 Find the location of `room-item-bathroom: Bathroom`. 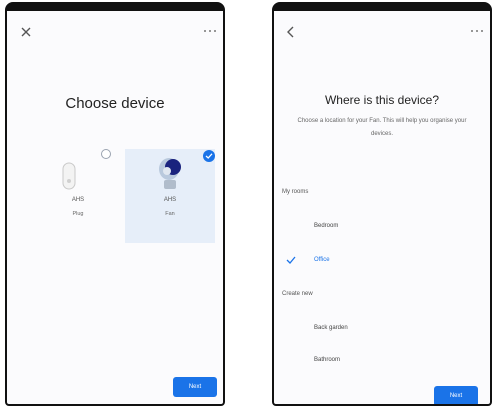

room-item-bathroom: Bathroom is located at coordinates (327, 360).